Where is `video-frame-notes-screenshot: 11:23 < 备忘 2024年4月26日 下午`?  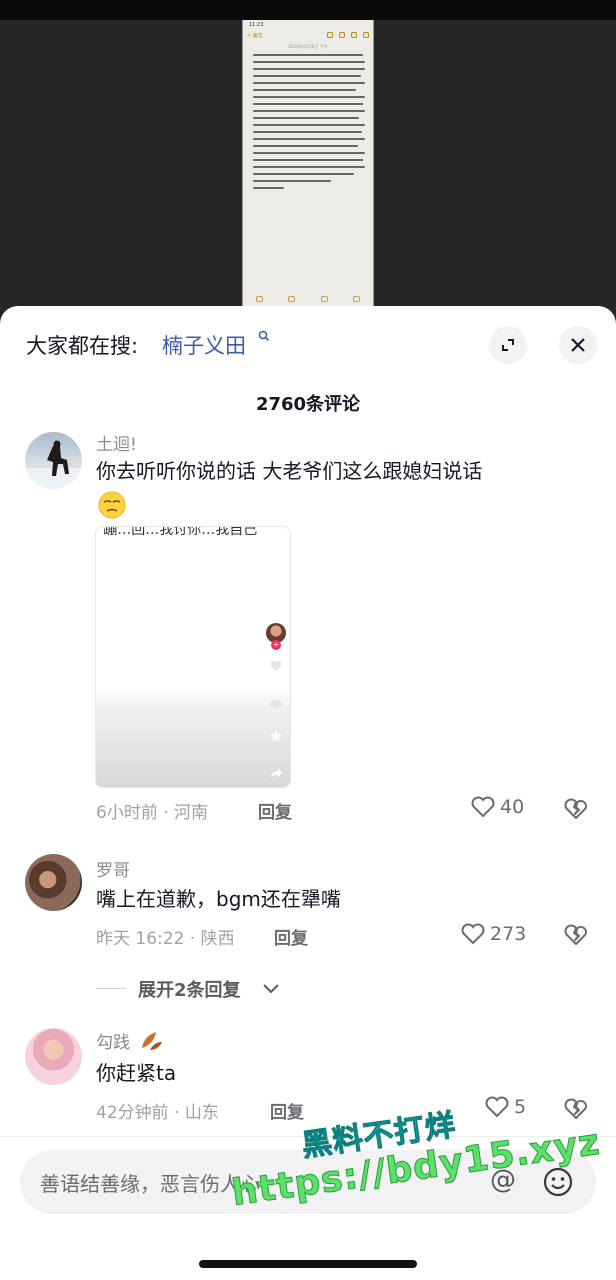 video-frame-notes-screenshot: 11:23 < 备忘 2024年4月26日 下午 is located at coordinates (308, 165).